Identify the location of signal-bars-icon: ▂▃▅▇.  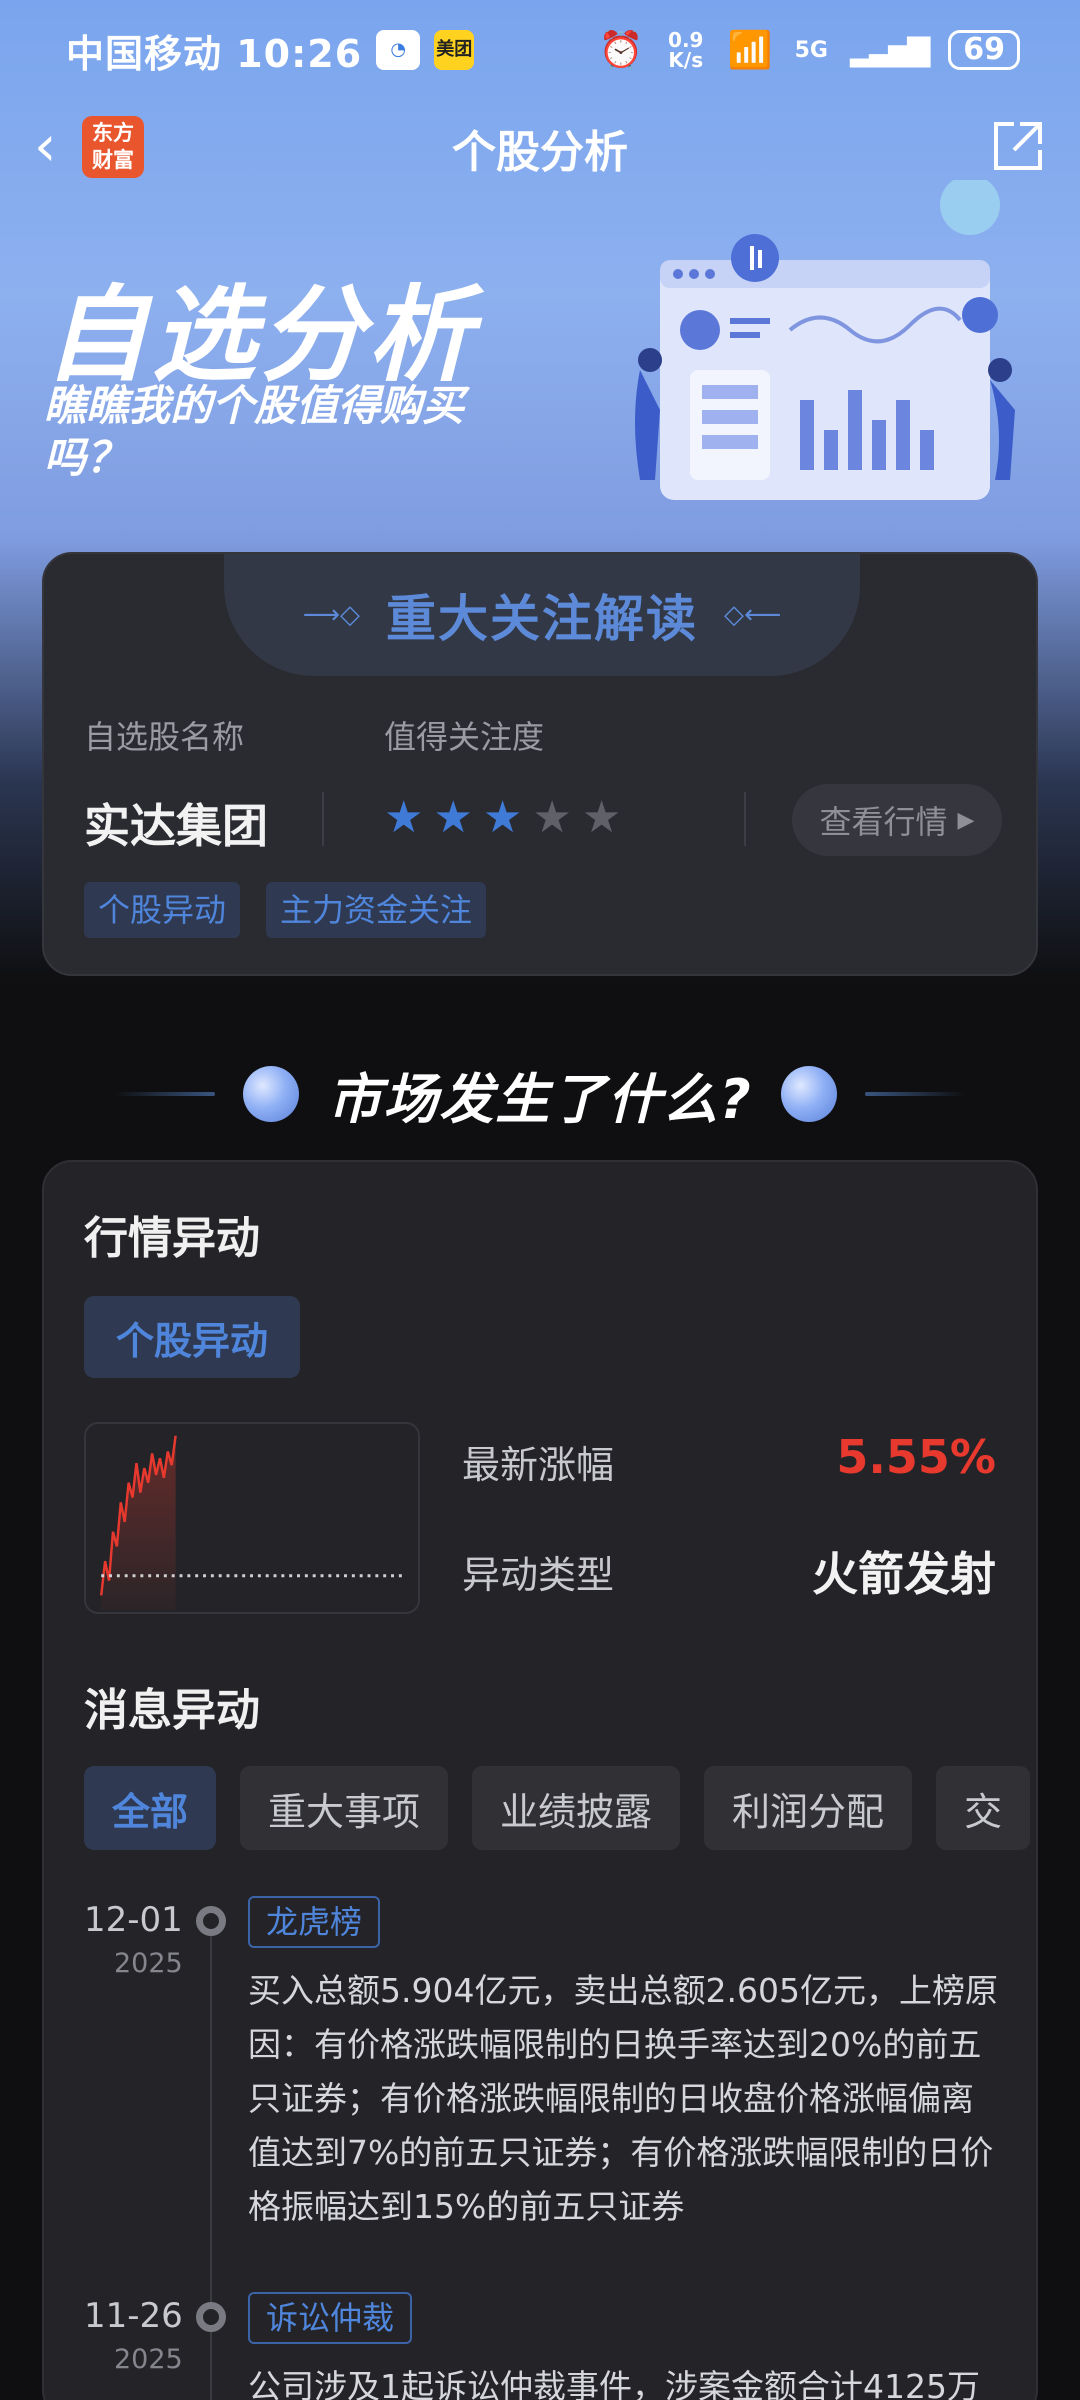
(889, 50).